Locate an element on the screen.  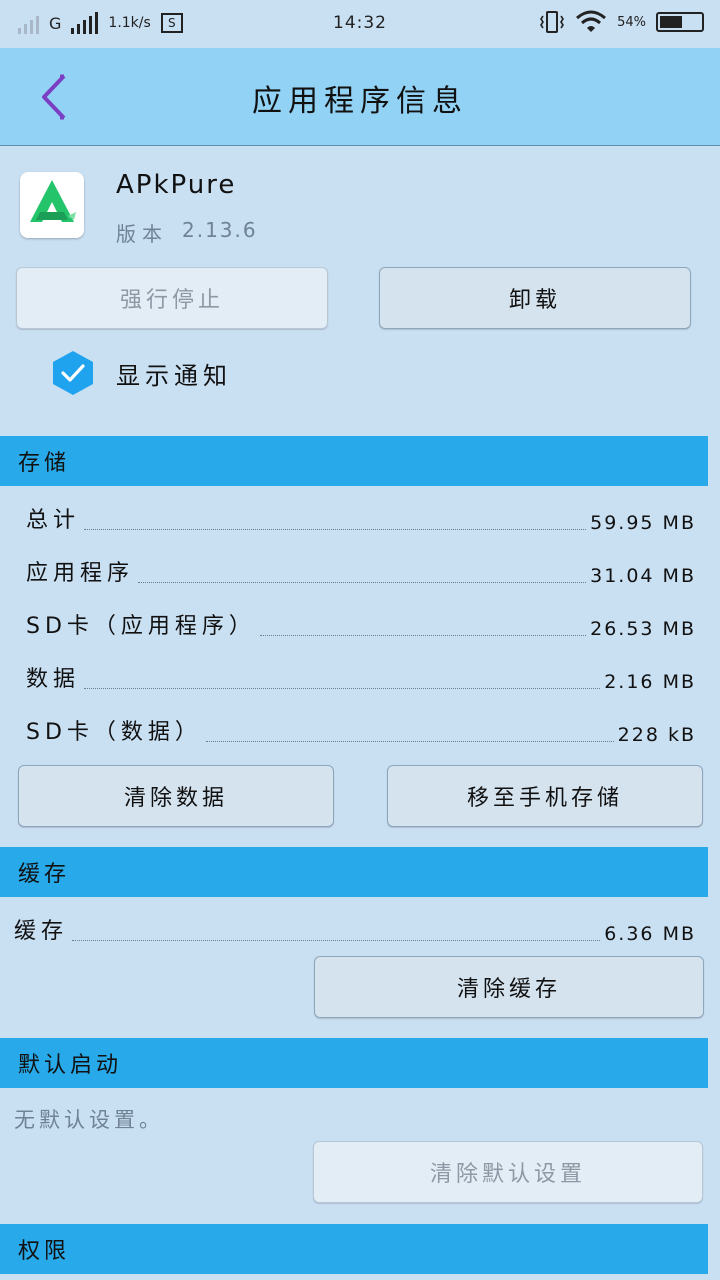
clear-data-button: 清除数据 is located at coordinates (176, 796).